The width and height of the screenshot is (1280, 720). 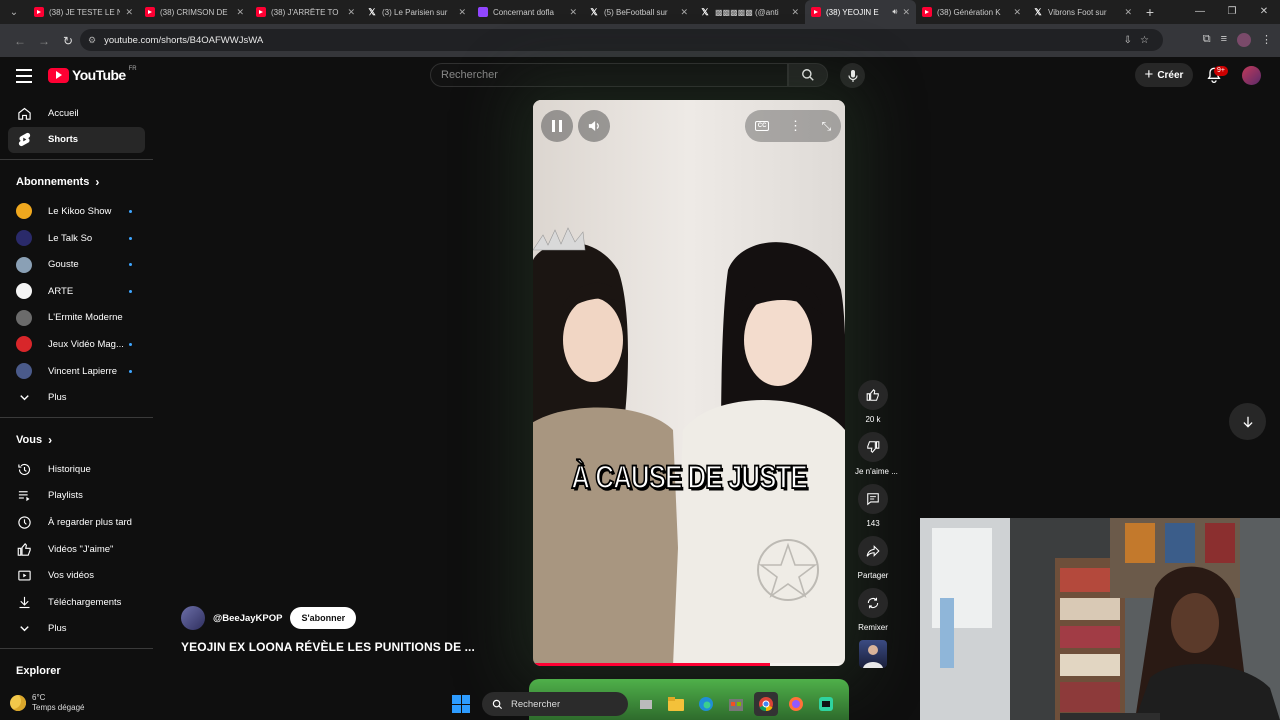 What do you see at coordinates (1264, 12) in the screenshot?
I see `close-window-button: ✕` at bounding box center [1264, 12].